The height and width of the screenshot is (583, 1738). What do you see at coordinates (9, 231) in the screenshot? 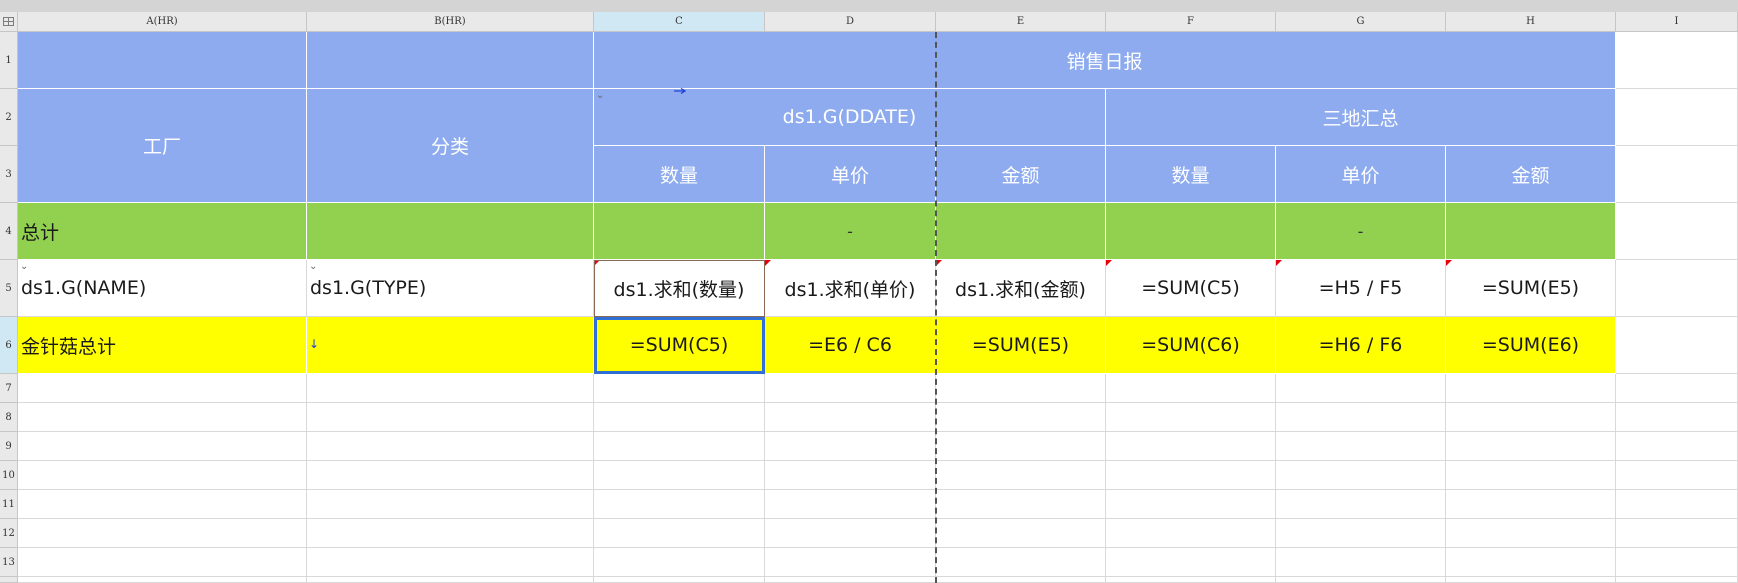
I see `row-header-4: 4` at bounding box center [9, 231].